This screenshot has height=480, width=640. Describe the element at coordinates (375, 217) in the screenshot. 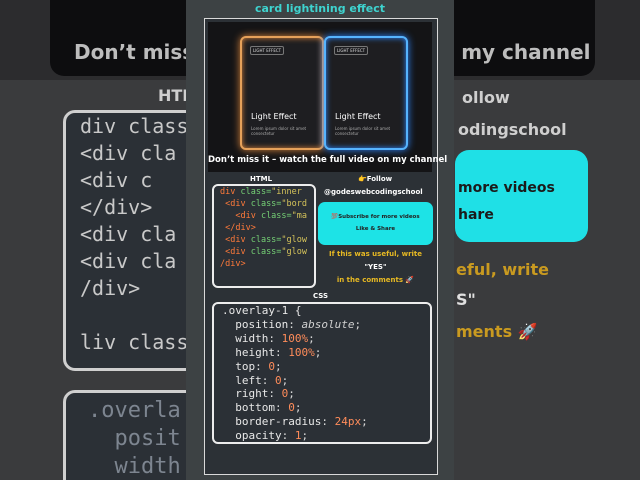

I see `subscribe-line1: 💯Subscribe for more videos` at that location.